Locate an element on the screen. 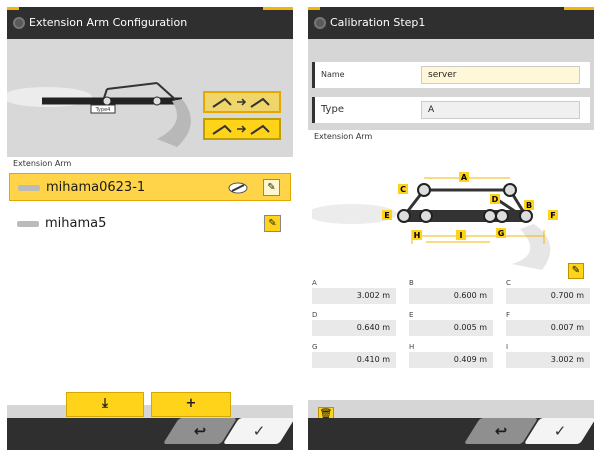  dim-value-c: C 0.700 m is located at coordinates (548, 295).